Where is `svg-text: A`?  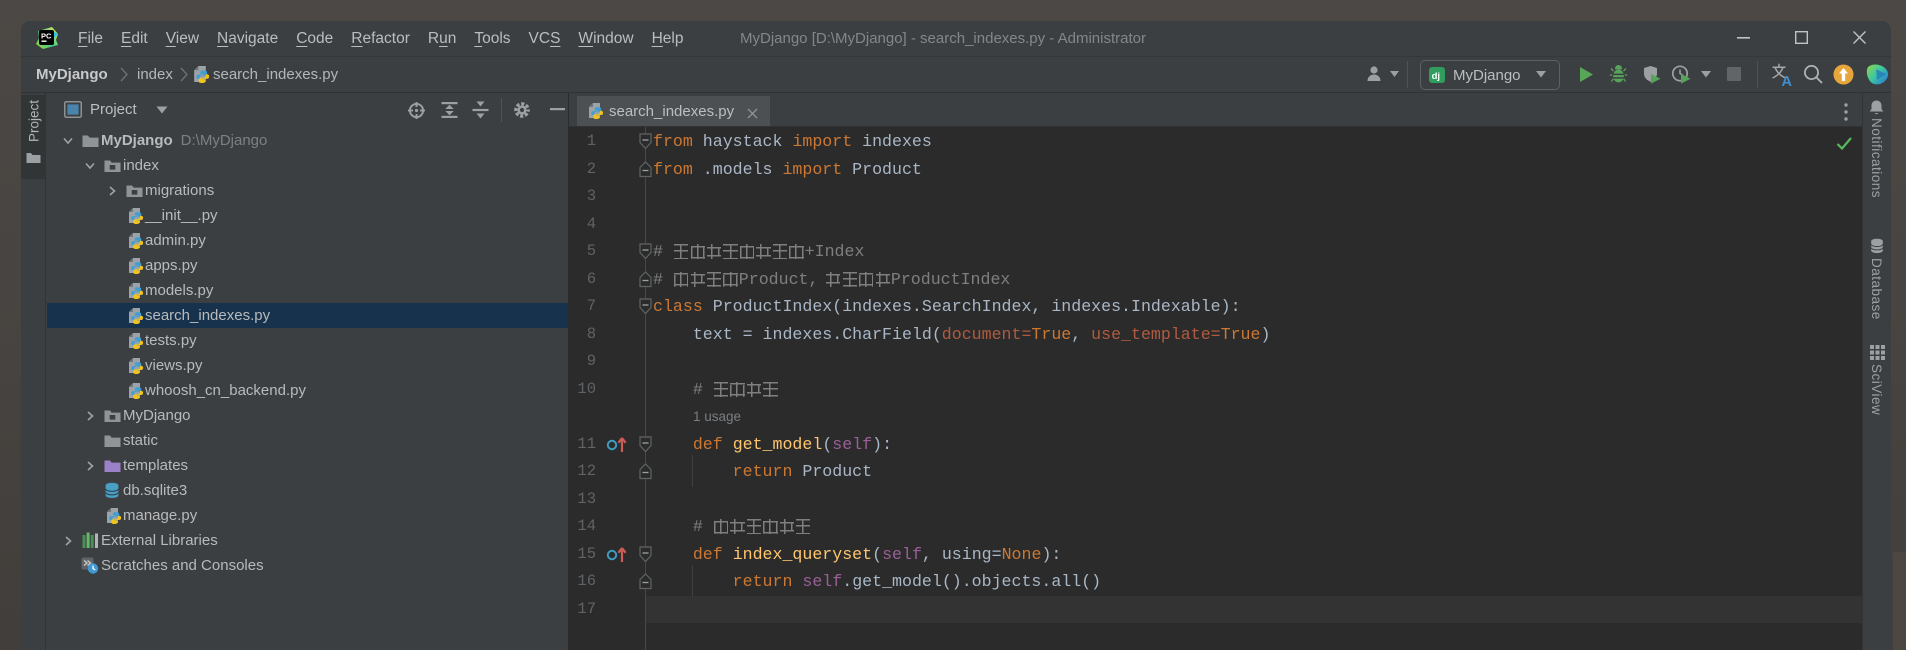 svg-text: A is located at coordinates (1787, 80).